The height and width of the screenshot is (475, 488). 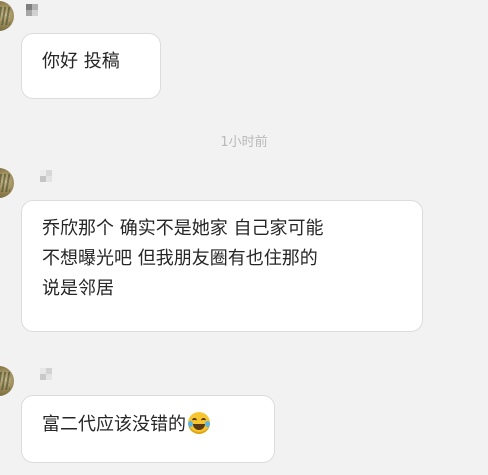 I want to click on message-bubble: 你好 投稿, so click(x=91, y=66).